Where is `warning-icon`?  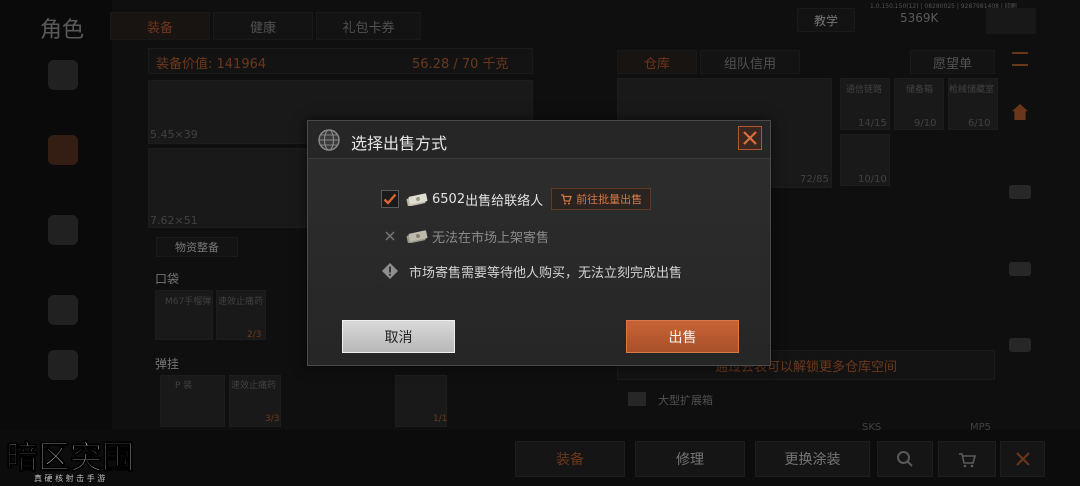
warning-icon is located at coordinates (390, 271).